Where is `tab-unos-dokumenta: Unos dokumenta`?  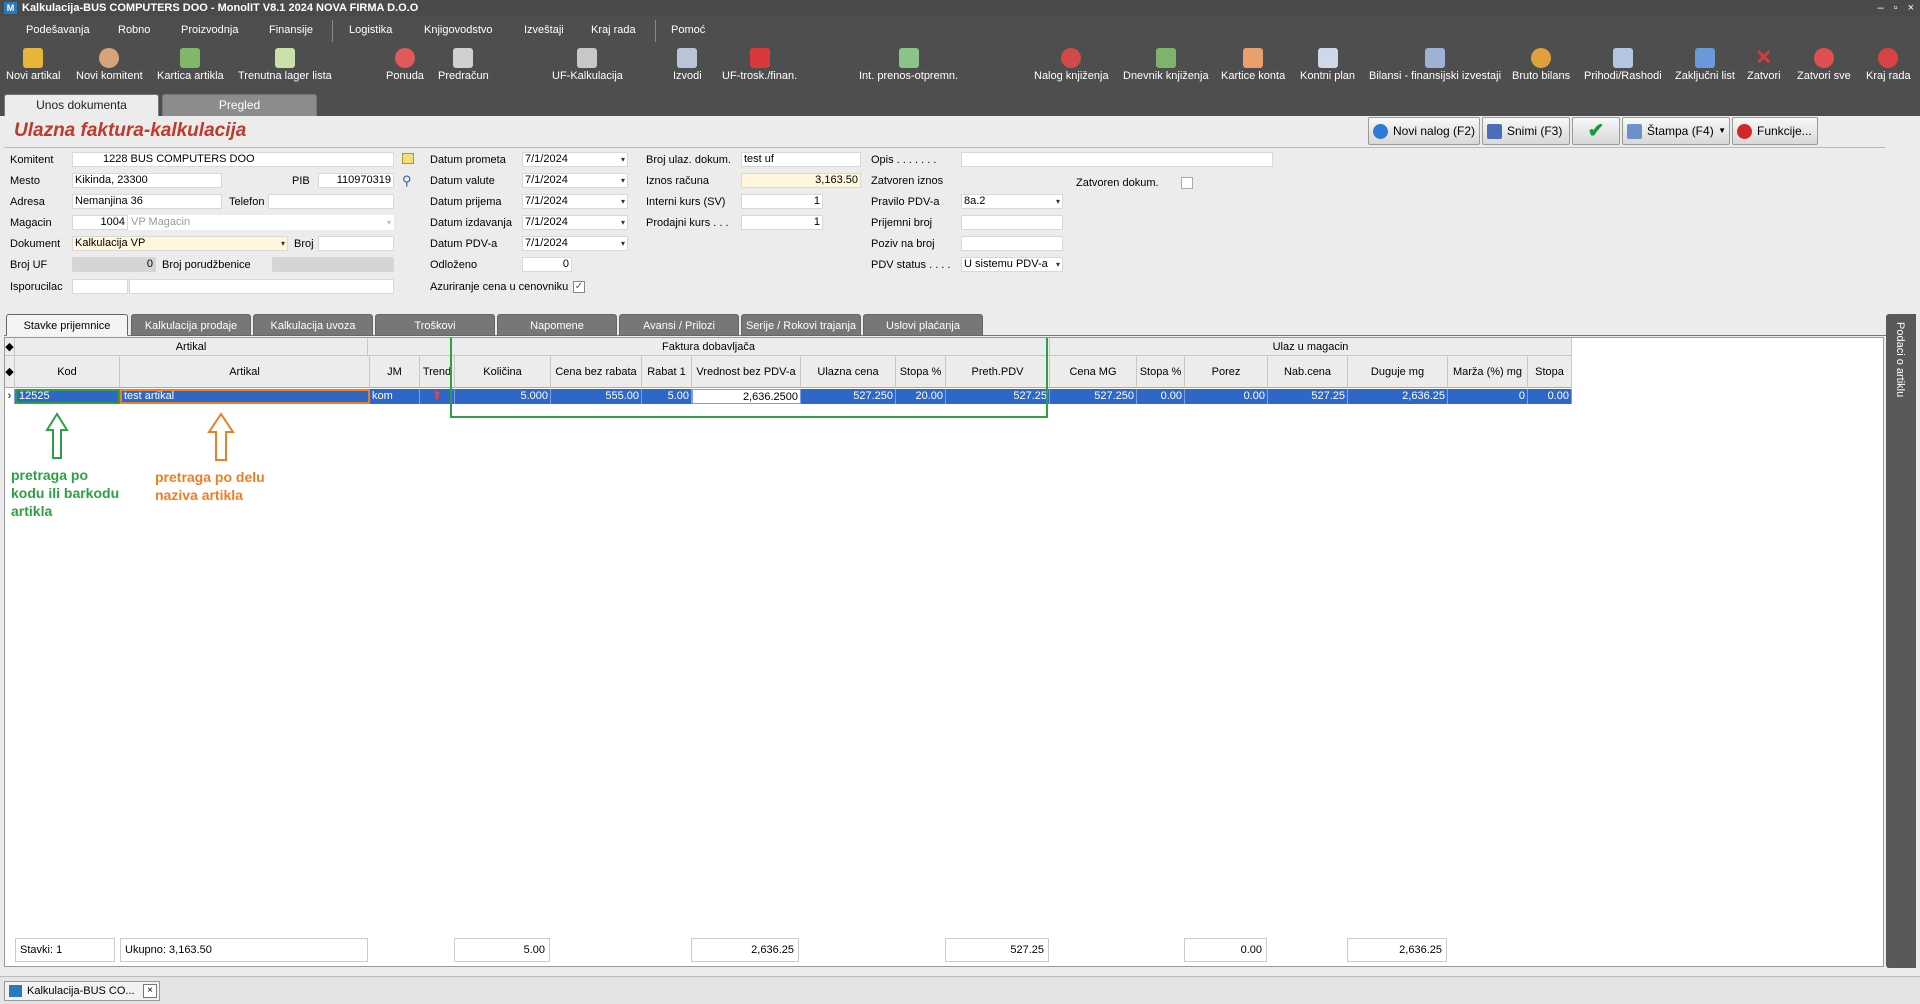
tab-unos-dokumenta: Unos dokumenta is located at coordinates (81, 105).